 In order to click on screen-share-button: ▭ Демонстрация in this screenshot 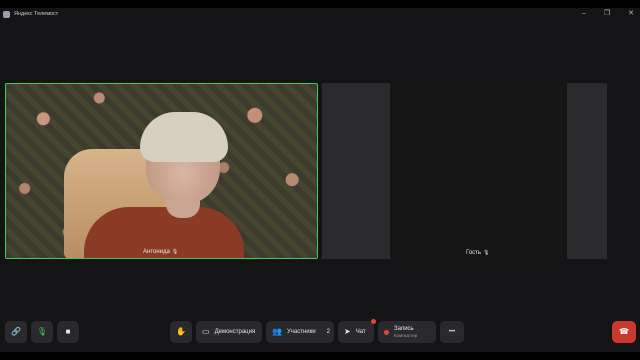, I will do `click(229, 332)`.